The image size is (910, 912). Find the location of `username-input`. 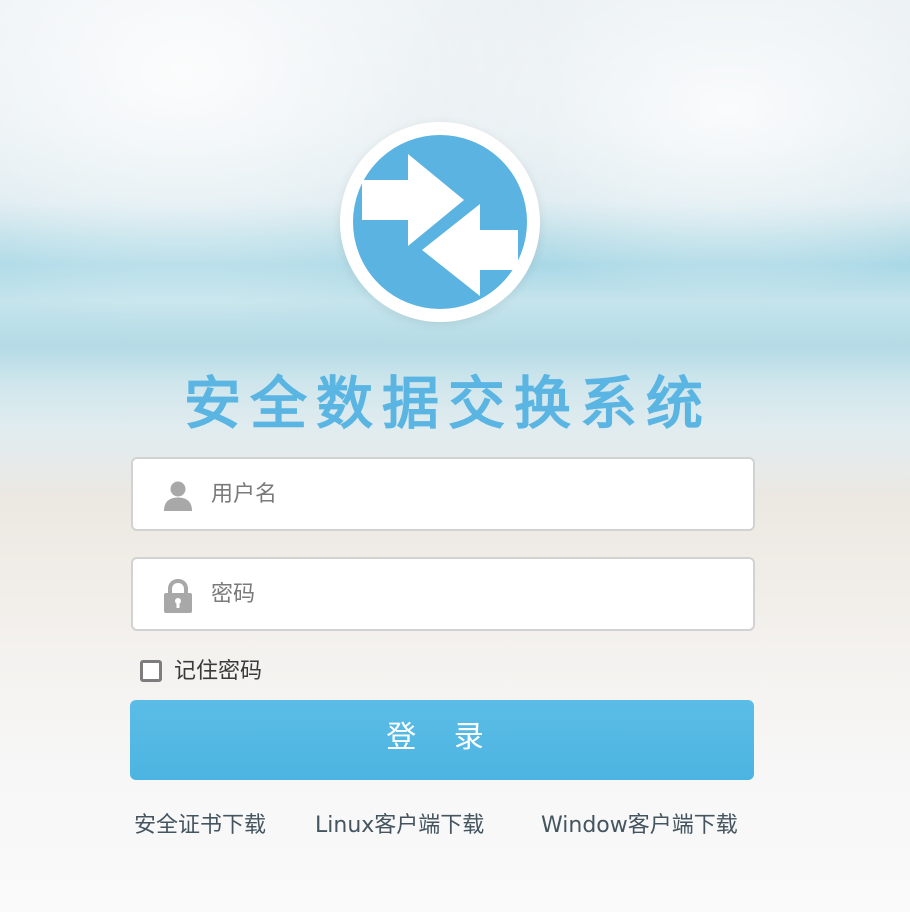

username-input is located at coordinates (476, 494).